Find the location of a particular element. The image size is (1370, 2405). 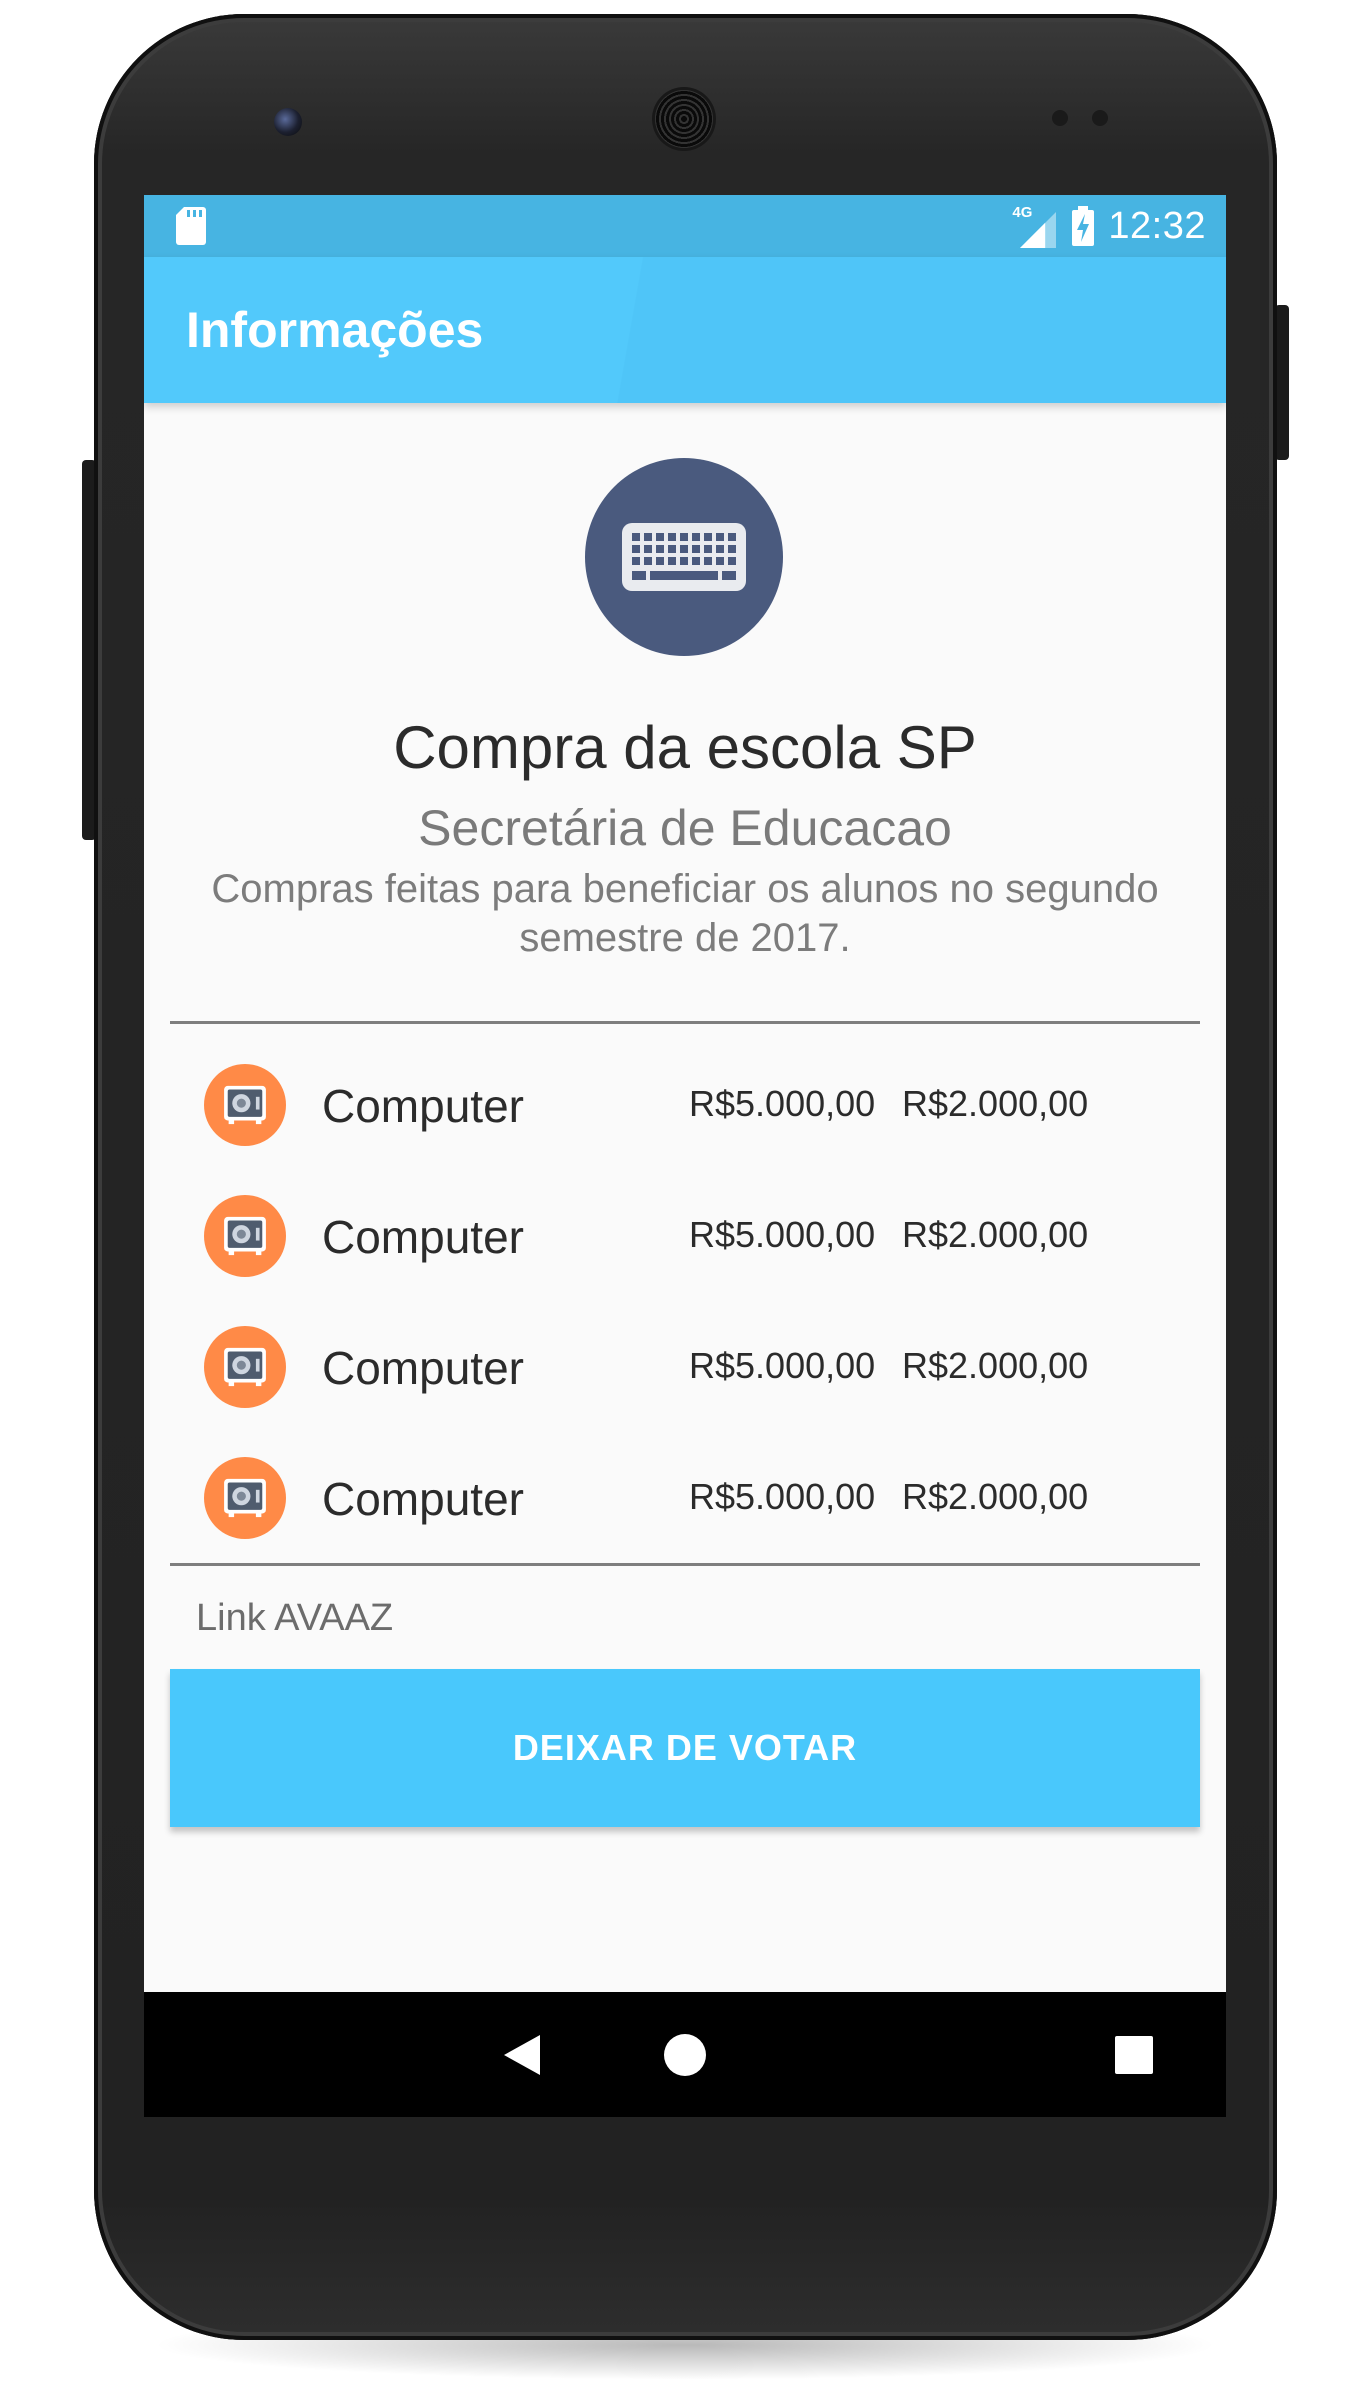

status-bar: 4G 12:32 is located at coordinates (685, 226).